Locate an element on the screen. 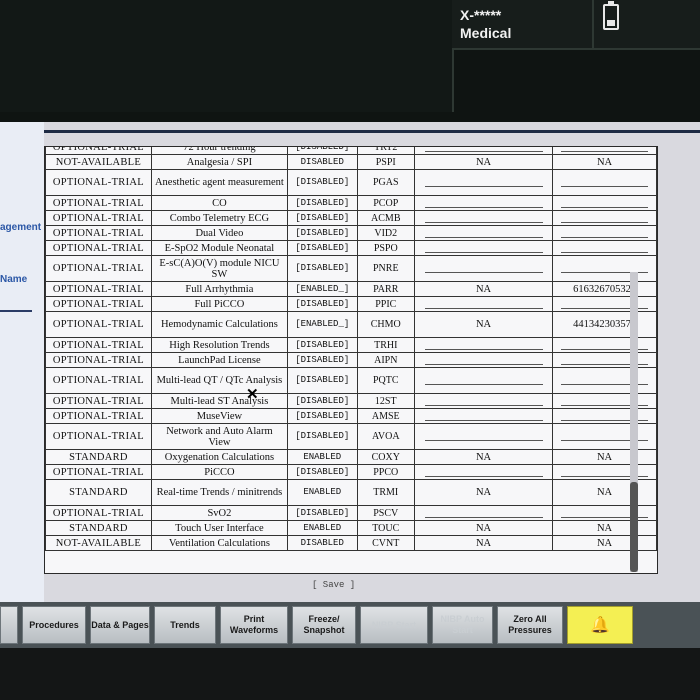 The image size is (700, 700). alarm-silence-button: 🔔 is located at coordinates (600, 625).